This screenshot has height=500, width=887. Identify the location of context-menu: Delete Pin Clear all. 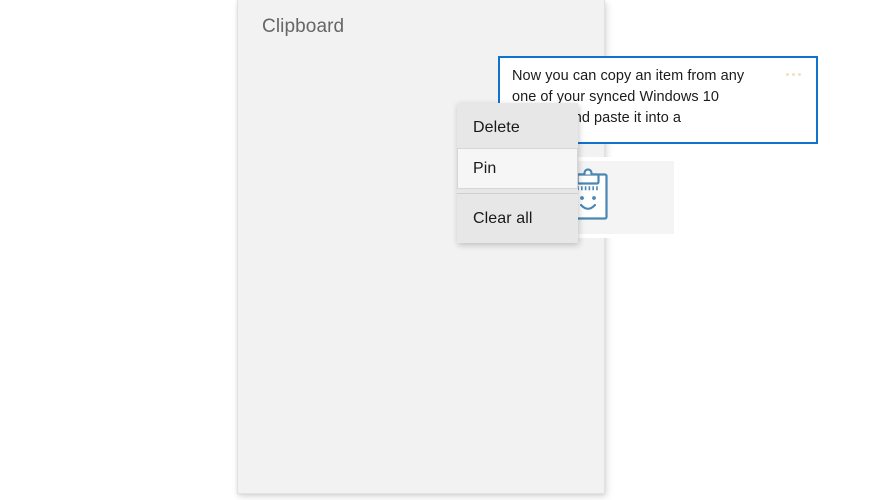
(517, 173).